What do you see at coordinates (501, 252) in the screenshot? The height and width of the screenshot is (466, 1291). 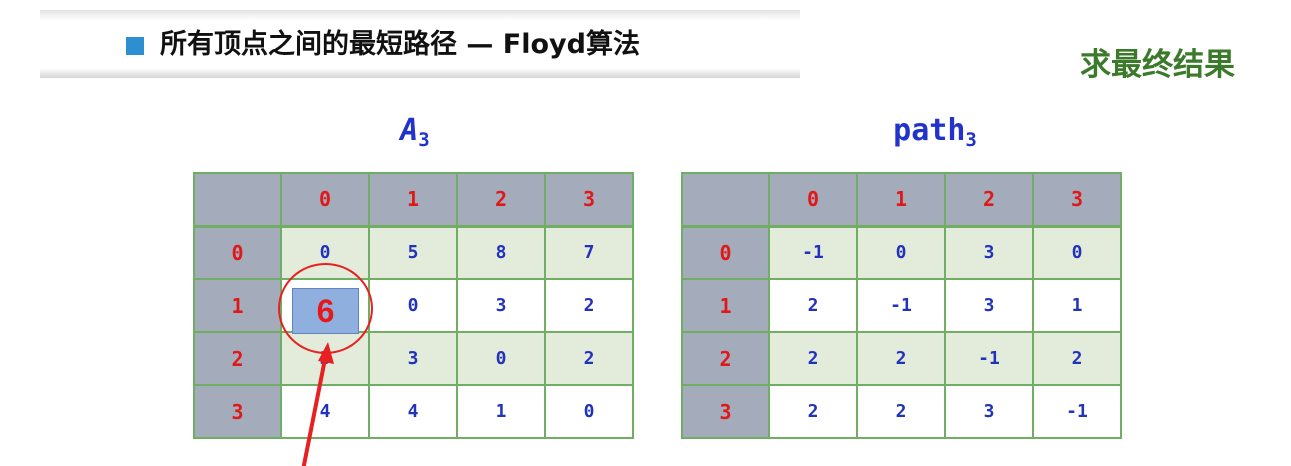 I see `matrix-cell: 8` at bounding box center [501, 252].